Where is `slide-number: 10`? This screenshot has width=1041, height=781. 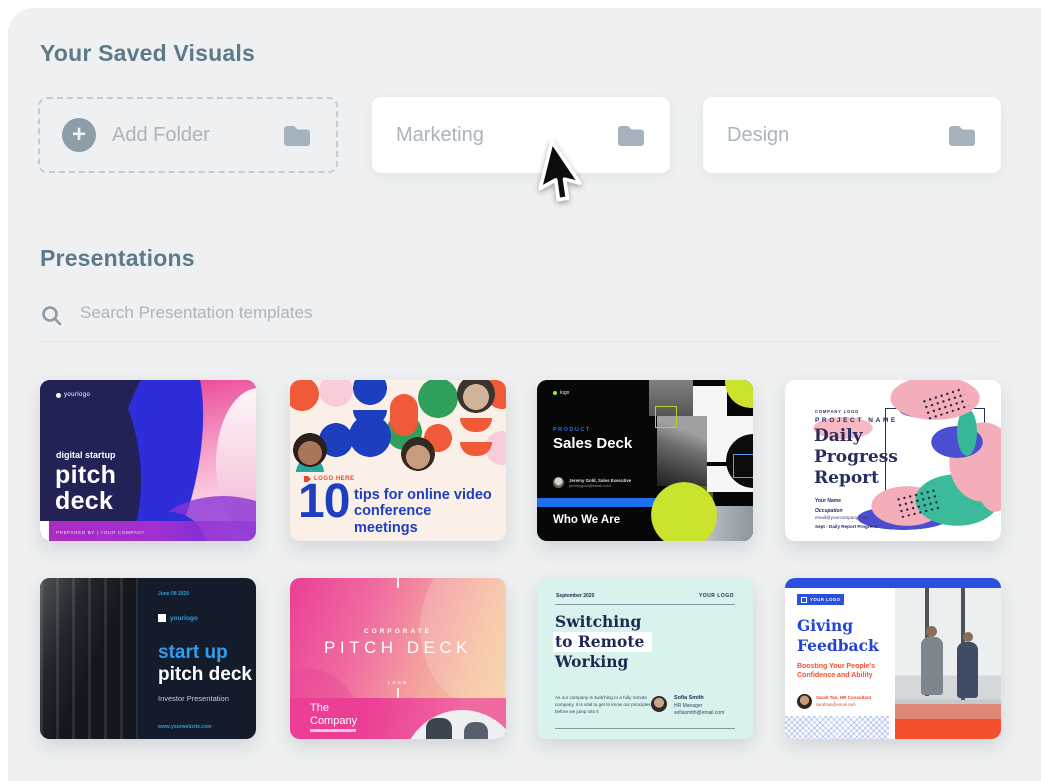
slide-number: 10 is located at coordinates (324, 501).